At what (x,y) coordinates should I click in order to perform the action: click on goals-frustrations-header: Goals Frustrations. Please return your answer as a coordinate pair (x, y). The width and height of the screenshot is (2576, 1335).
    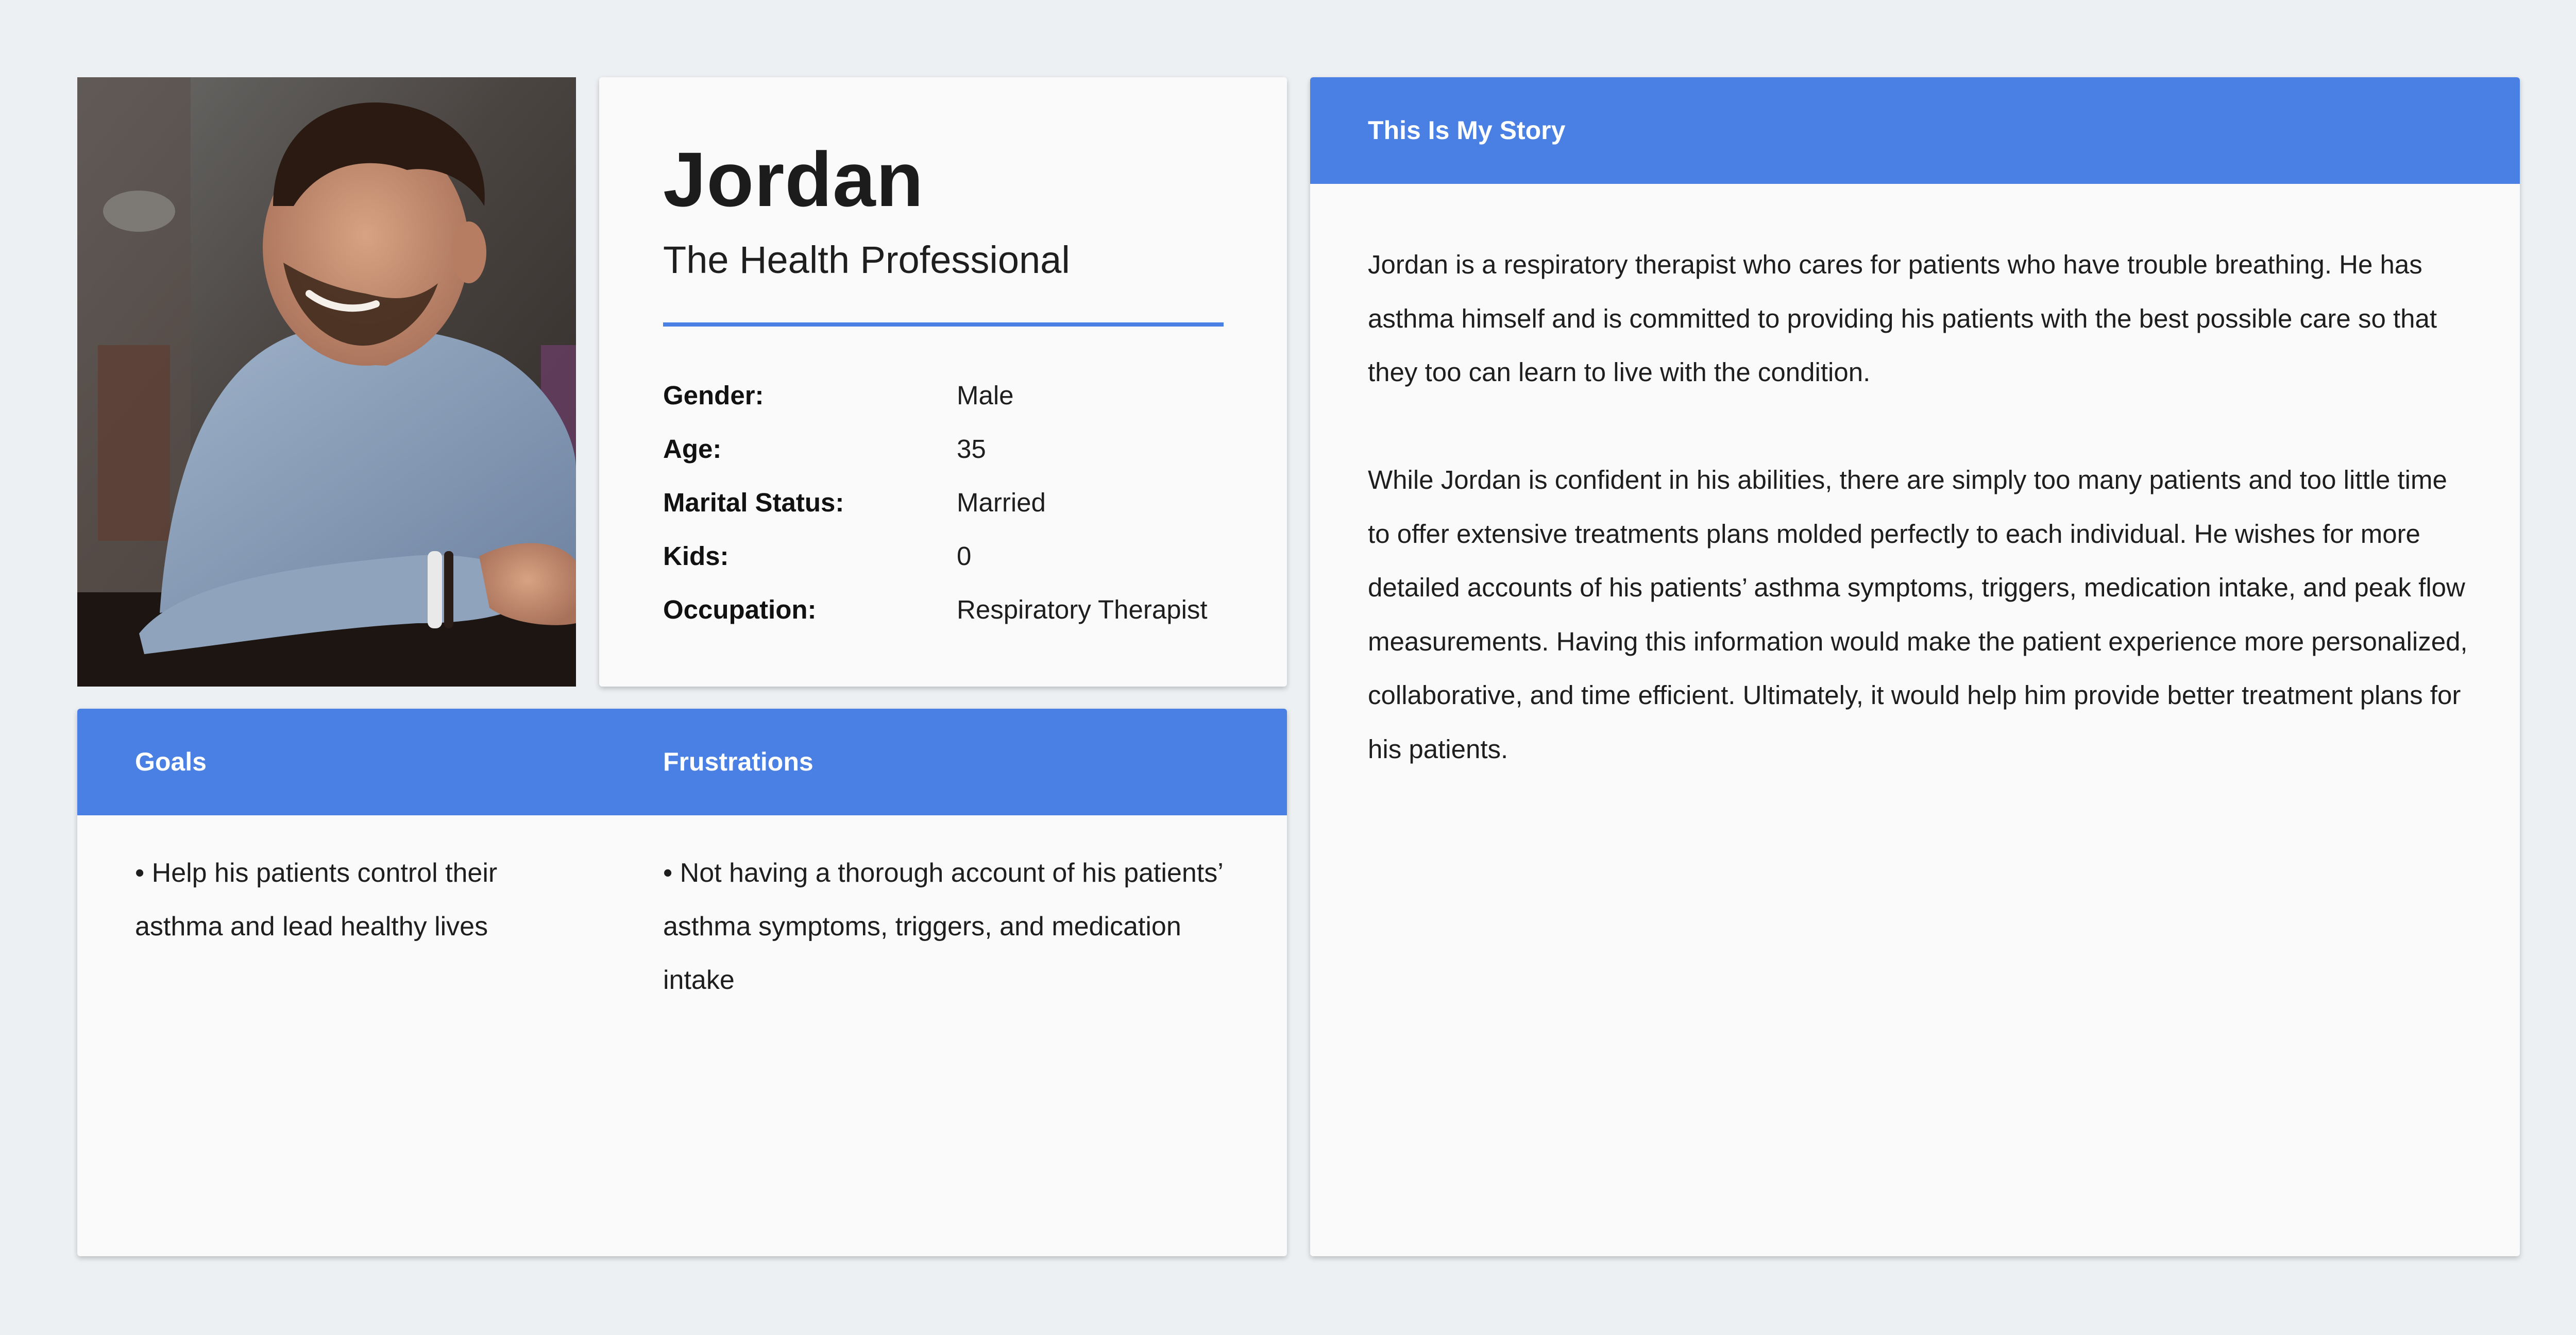
    Looking at the image, I should click on (682, 762).